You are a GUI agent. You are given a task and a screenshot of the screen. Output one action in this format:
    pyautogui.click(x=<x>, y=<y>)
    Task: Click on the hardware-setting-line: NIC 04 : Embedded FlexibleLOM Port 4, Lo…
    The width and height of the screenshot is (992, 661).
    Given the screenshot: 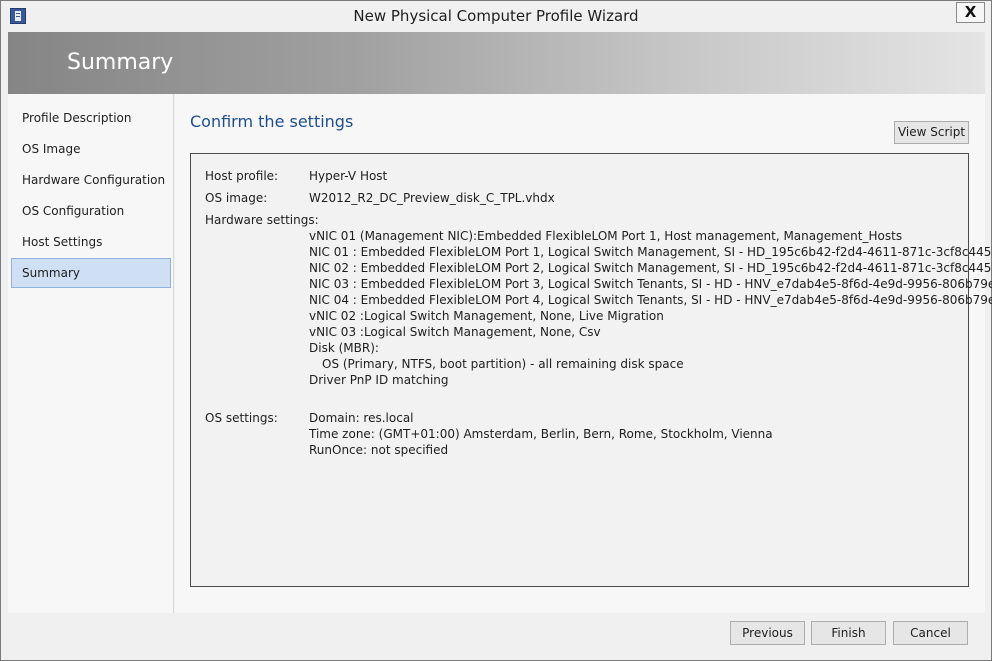 What is the action you would take?
    pyautogui.click(x=650, y=300)
    